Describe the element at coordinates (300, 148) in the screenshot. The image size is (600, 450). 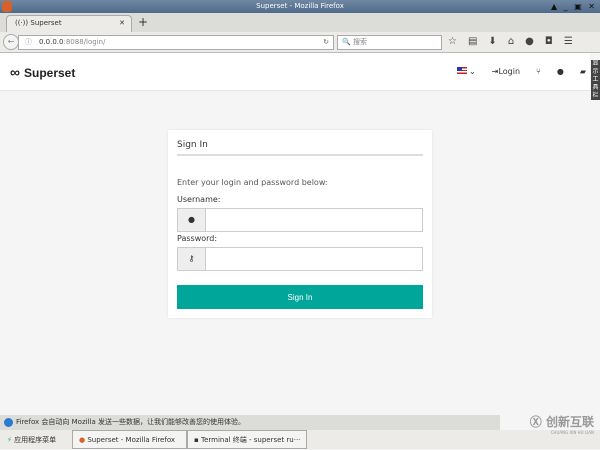
I see `panel-title: Sign In` at that location.